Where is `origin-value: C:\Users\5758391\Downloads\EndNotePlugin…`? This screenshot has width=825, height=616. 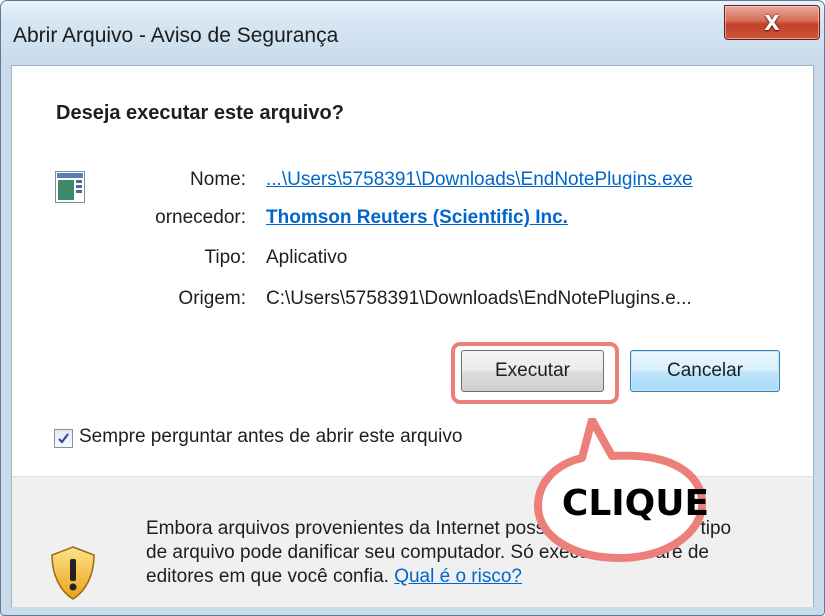
origin-value: C:\Users\5758391\Downloads\EndNotePlugin… is located at coordinates (479, 298).